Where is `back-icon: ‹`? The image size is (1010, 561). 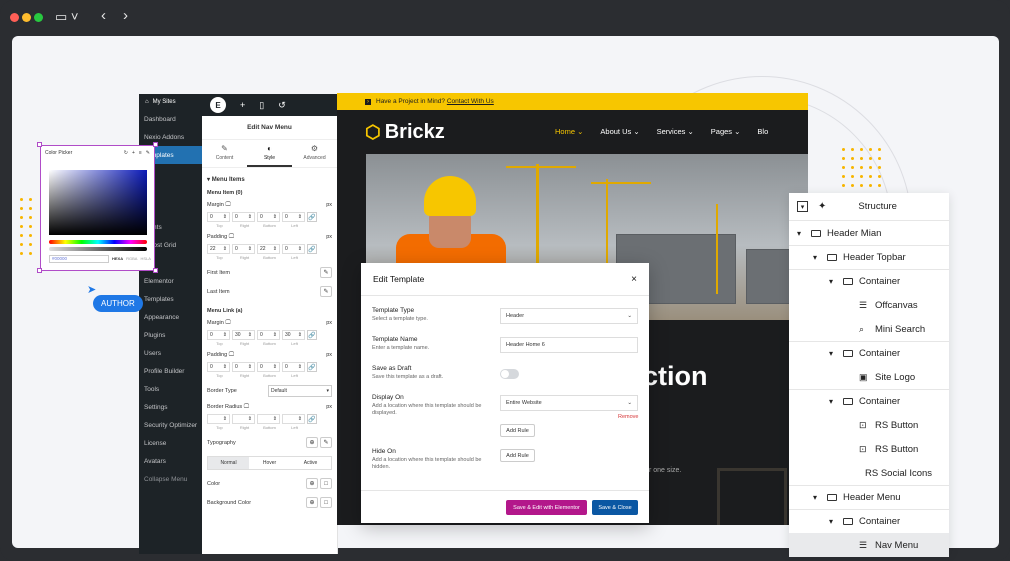 back-icon: ‹ is located at coordinates (103, 16).